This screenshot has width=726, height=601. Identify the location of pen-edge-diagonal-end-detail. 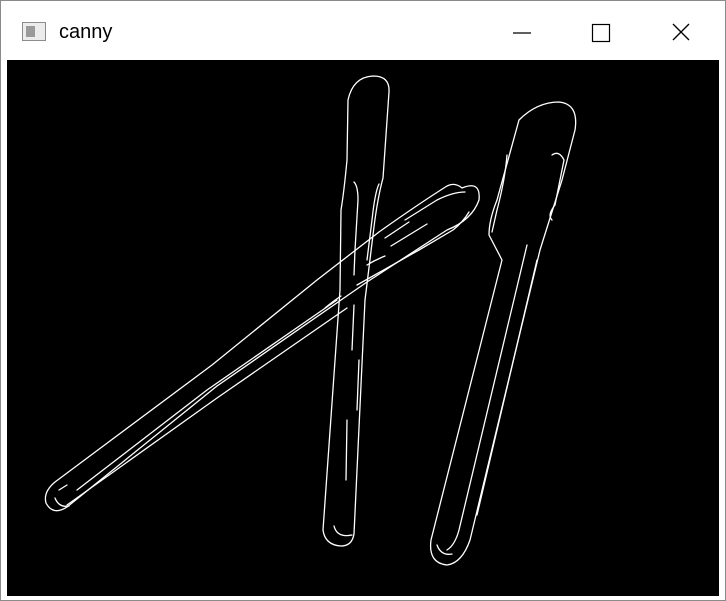
(62, 495).